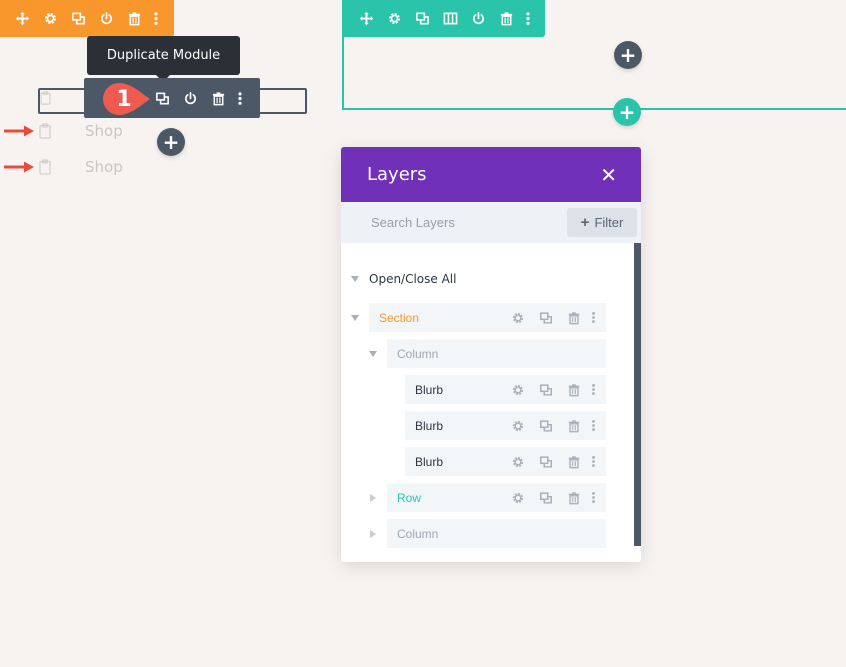 The image size is (846, 667). Describe the element at coordinates (491, 174) in the screenshot. I see `layers-header: Layers ✕` at that location.